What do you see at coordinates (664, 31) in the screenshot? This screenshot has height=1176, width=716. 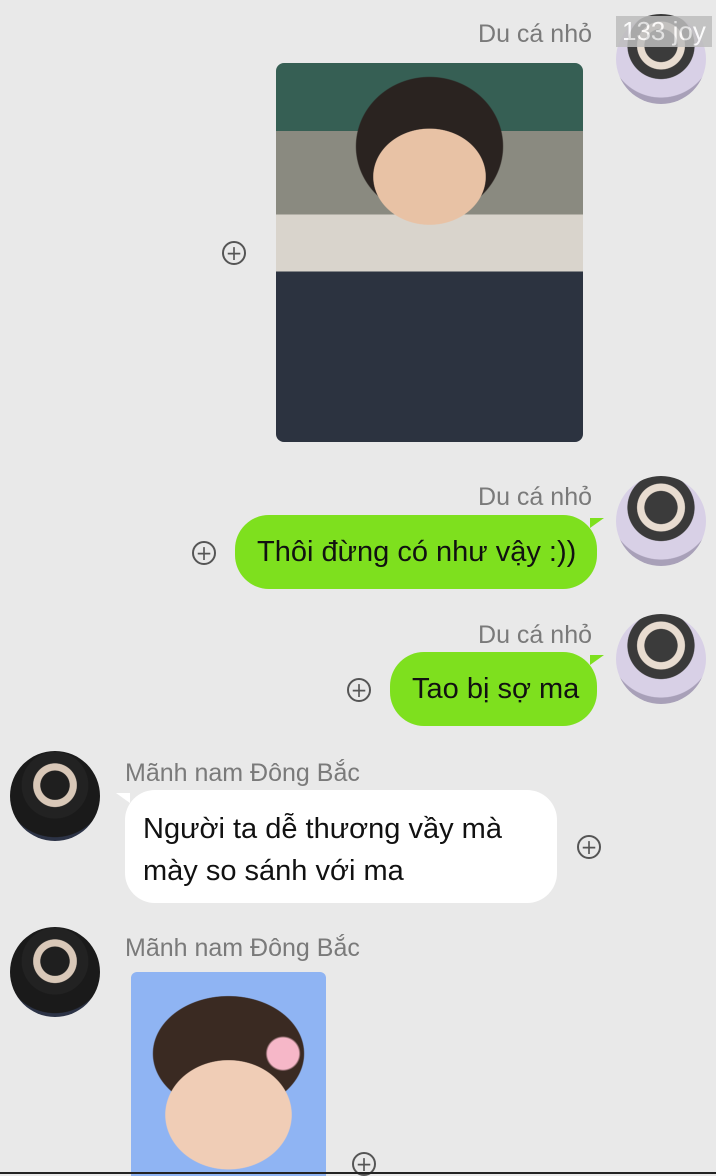 I see `watermark-badge: 133 joy` at bounding box center [664, 31].